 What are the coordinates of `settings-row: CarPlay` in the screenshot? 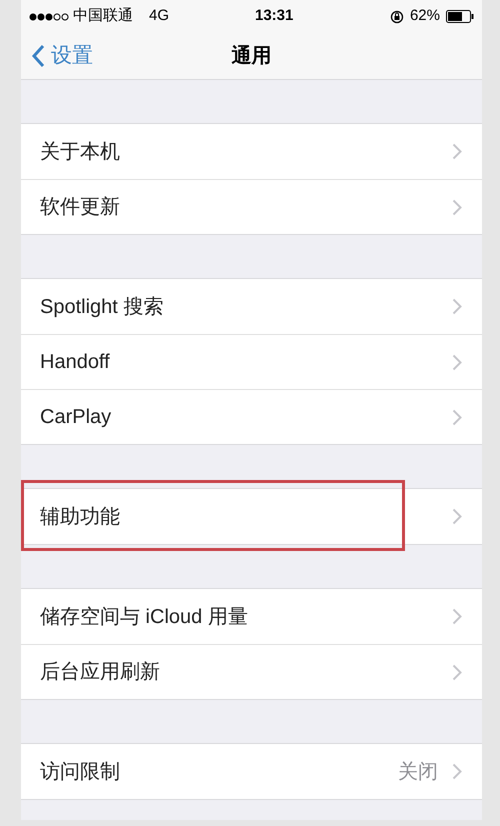 It's located at (251, 416).